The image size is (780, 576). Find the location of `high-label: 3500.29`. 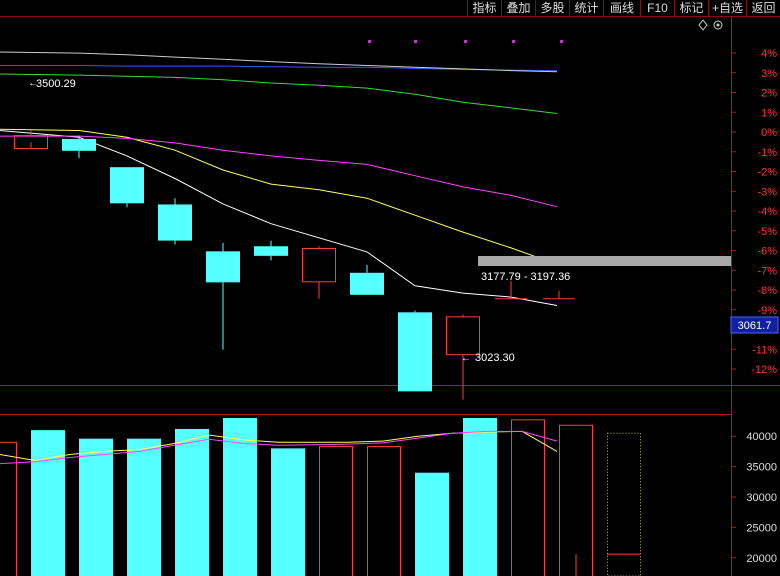

high-label: 3500.29 is located at coordinates (56, 84).